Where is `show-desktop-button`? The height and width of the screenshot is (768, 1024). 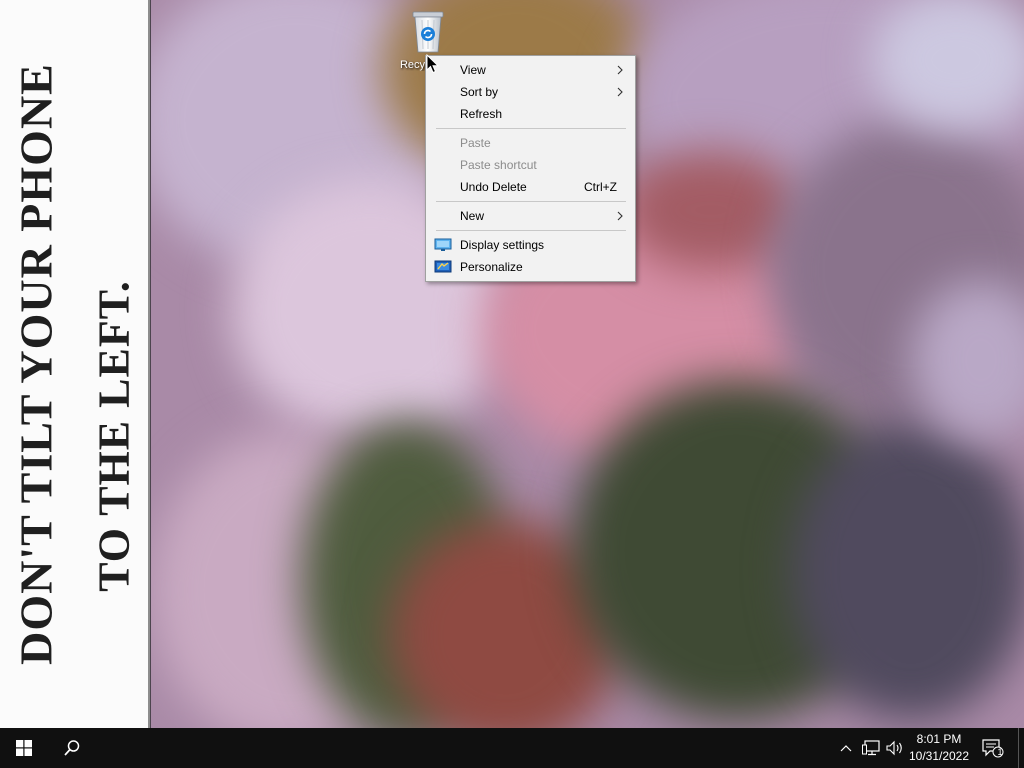 show-desktop-button is located at coordinates (1018, 748).